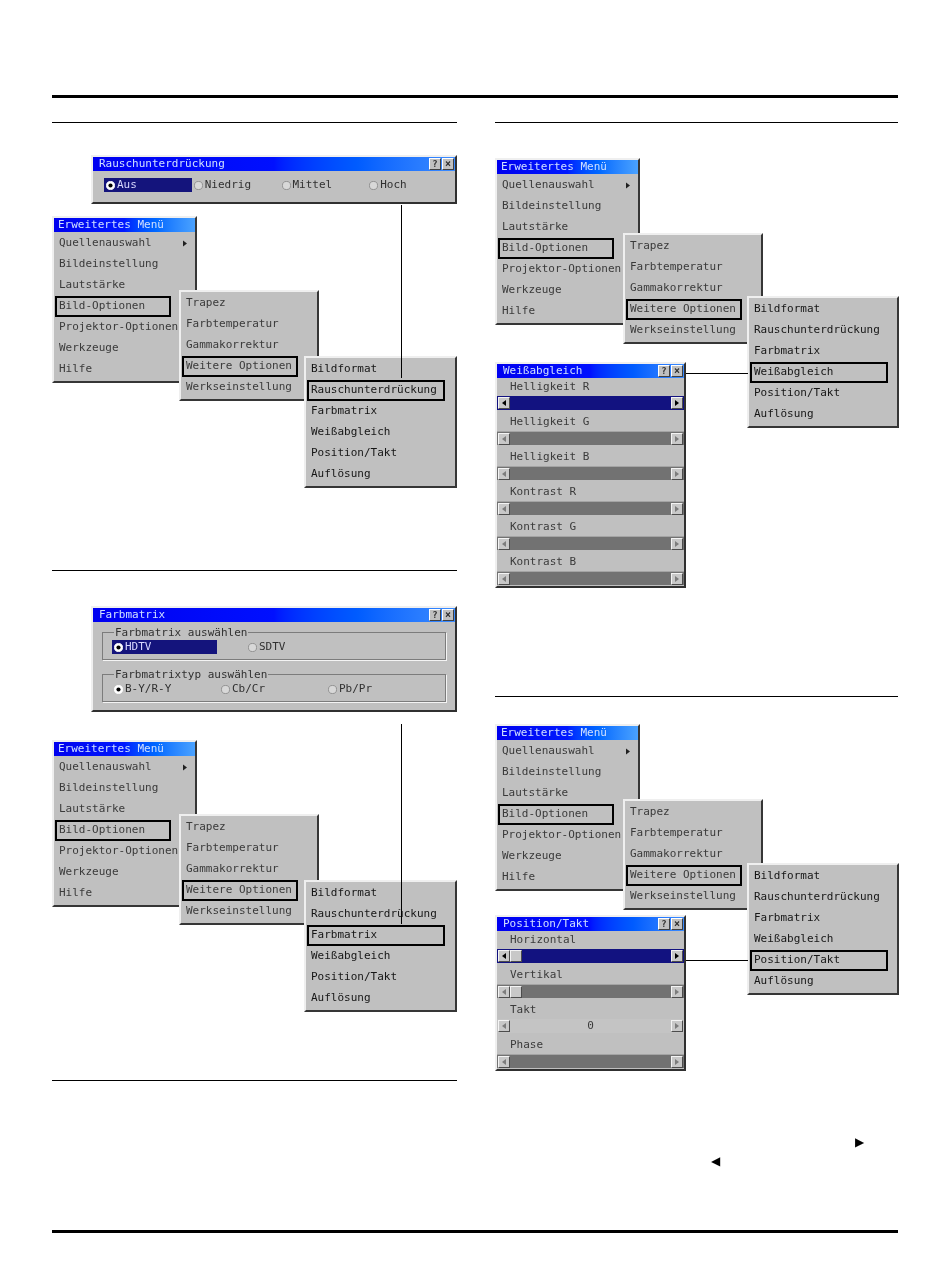 The height and width of the screenshot is (1281, 950). What do you see at coordinates (298, 647) in the screenshot?
I see `radio-option: SDTV` at bounding box center [298, 647].